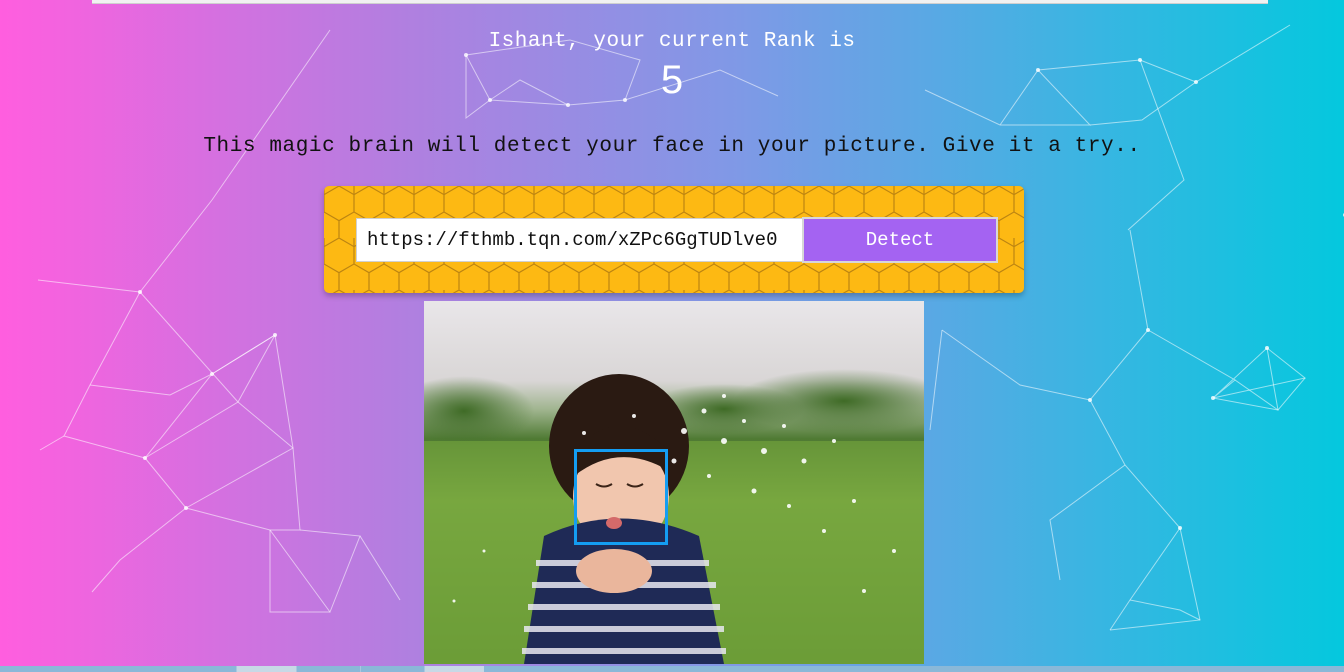  I want to click on rank-value: 5, so click(672, 80).